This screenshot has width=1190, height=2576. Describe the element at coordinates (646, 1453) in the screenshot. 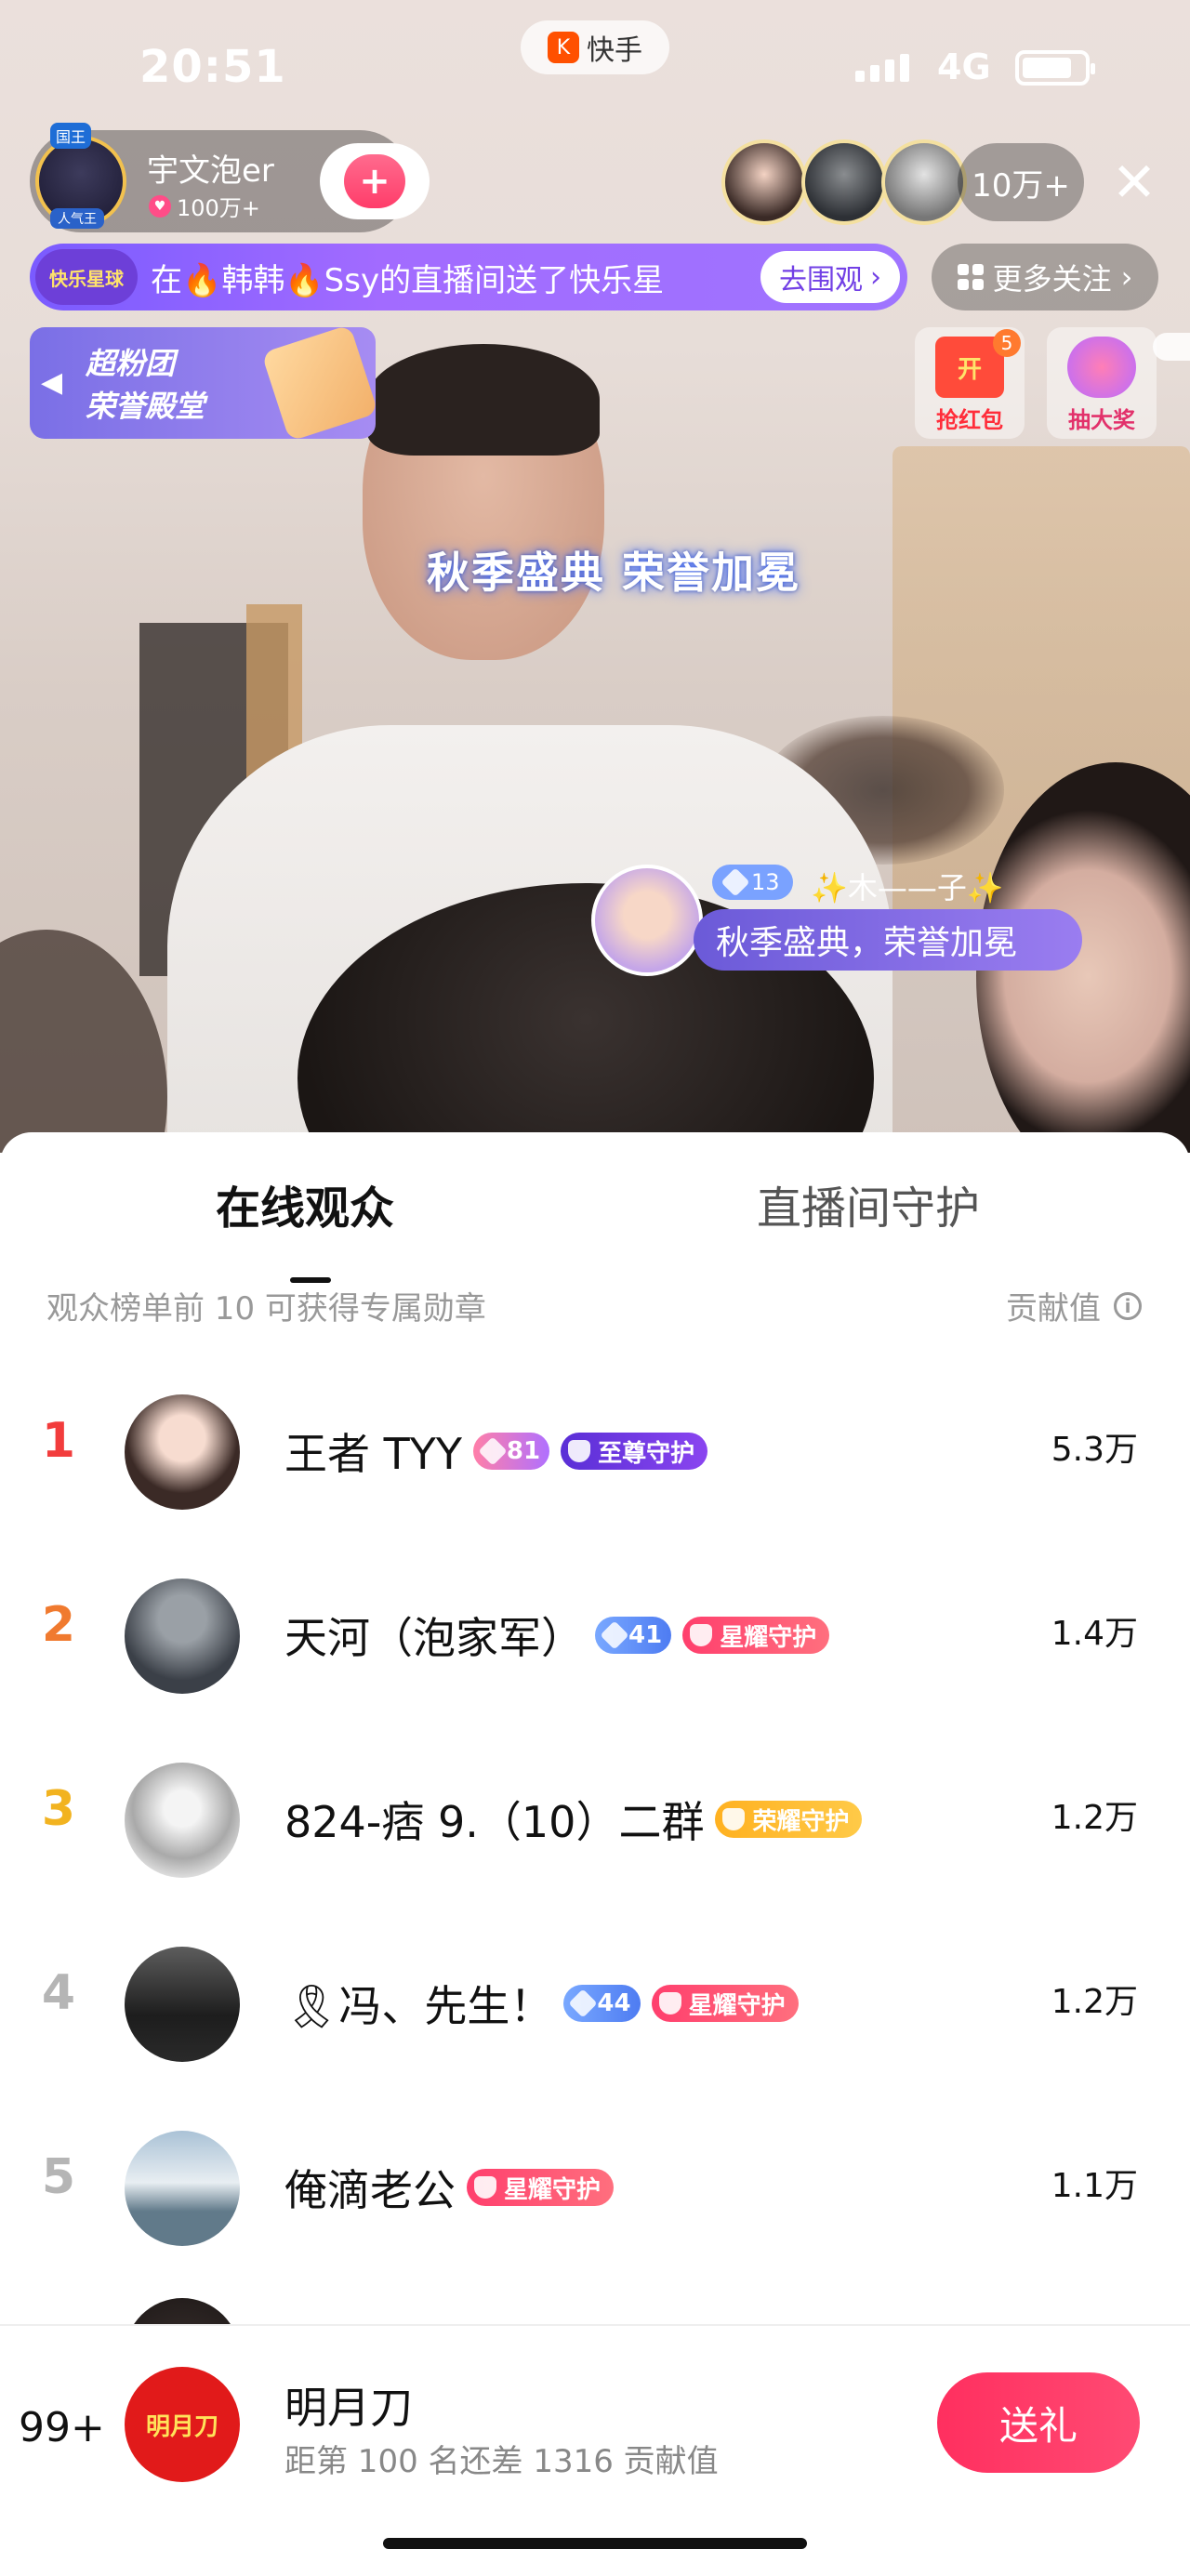

I see `guard-label: 至尊守护` at that location.